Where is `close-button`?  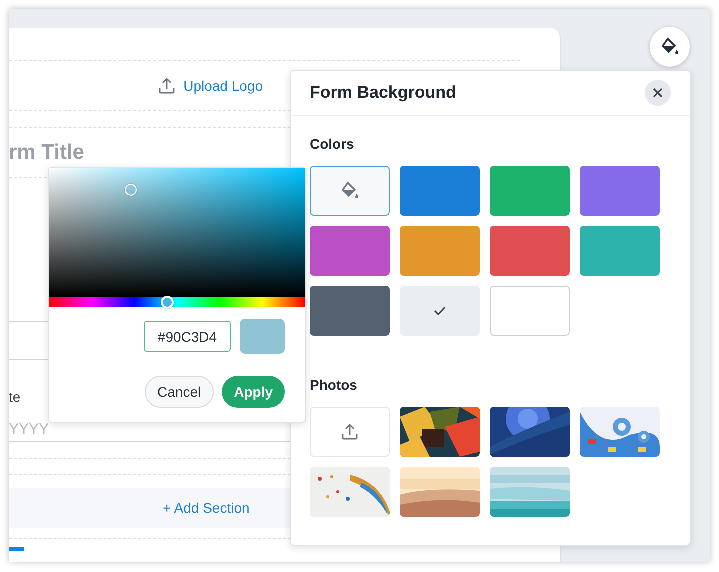 close-button is located at coordinates (658, 93).